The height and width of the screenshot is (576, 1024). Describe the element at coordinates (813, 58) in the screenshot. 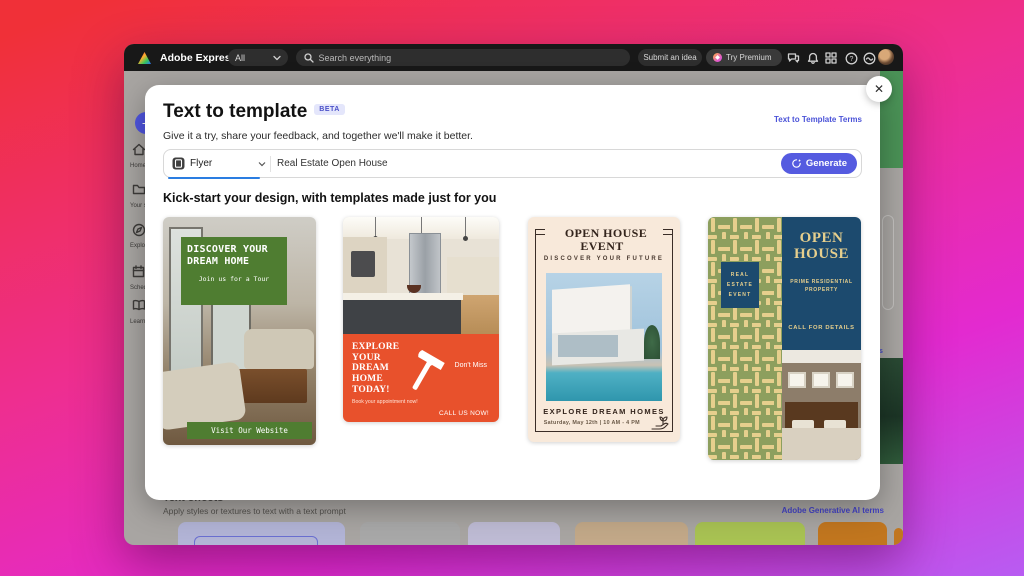

I see `notifications-bell-icon` at that location.